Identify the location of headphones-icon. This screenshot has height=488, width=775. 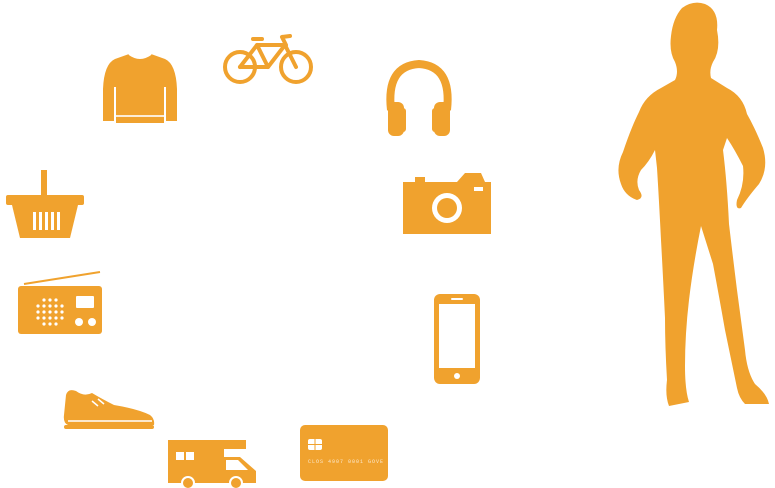
(419, 99).